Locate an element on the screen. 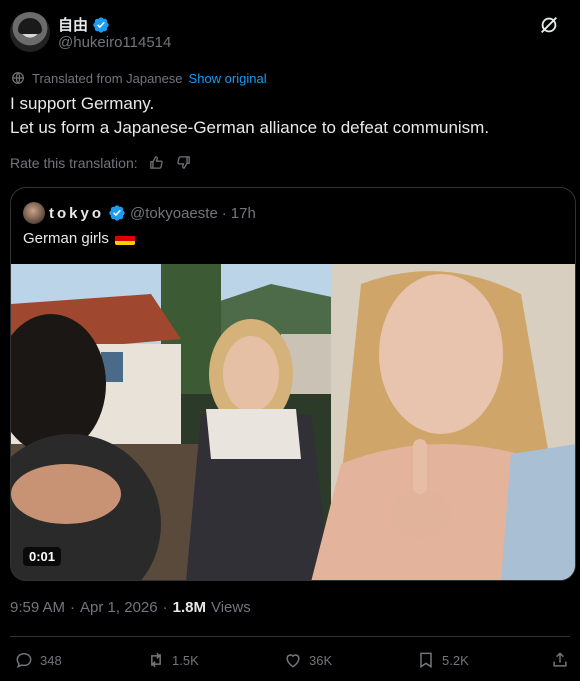 This screenshot has width=580, height=681. tweet-meta: 9:59 AM · Apr 1, 2026 · 1.8M Views is located at coordinates (130, 607).